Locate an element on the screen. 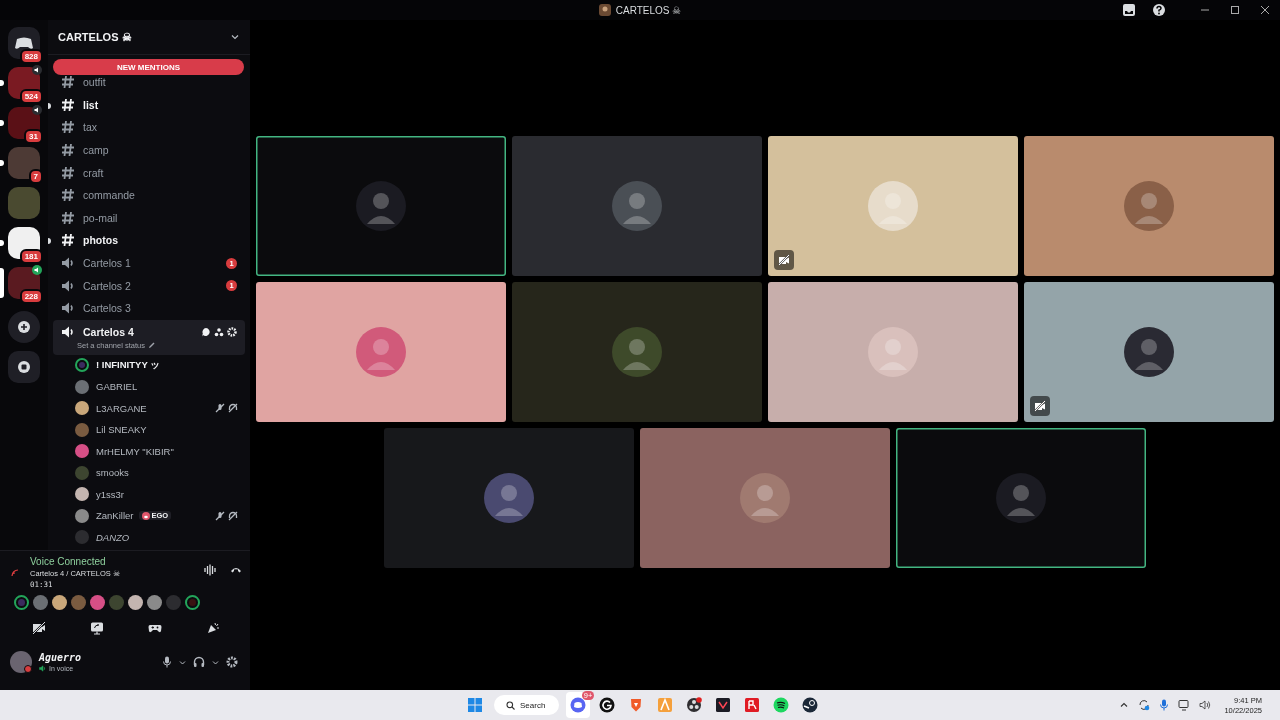  screen-share-icon is located at coordinates (97, 628).